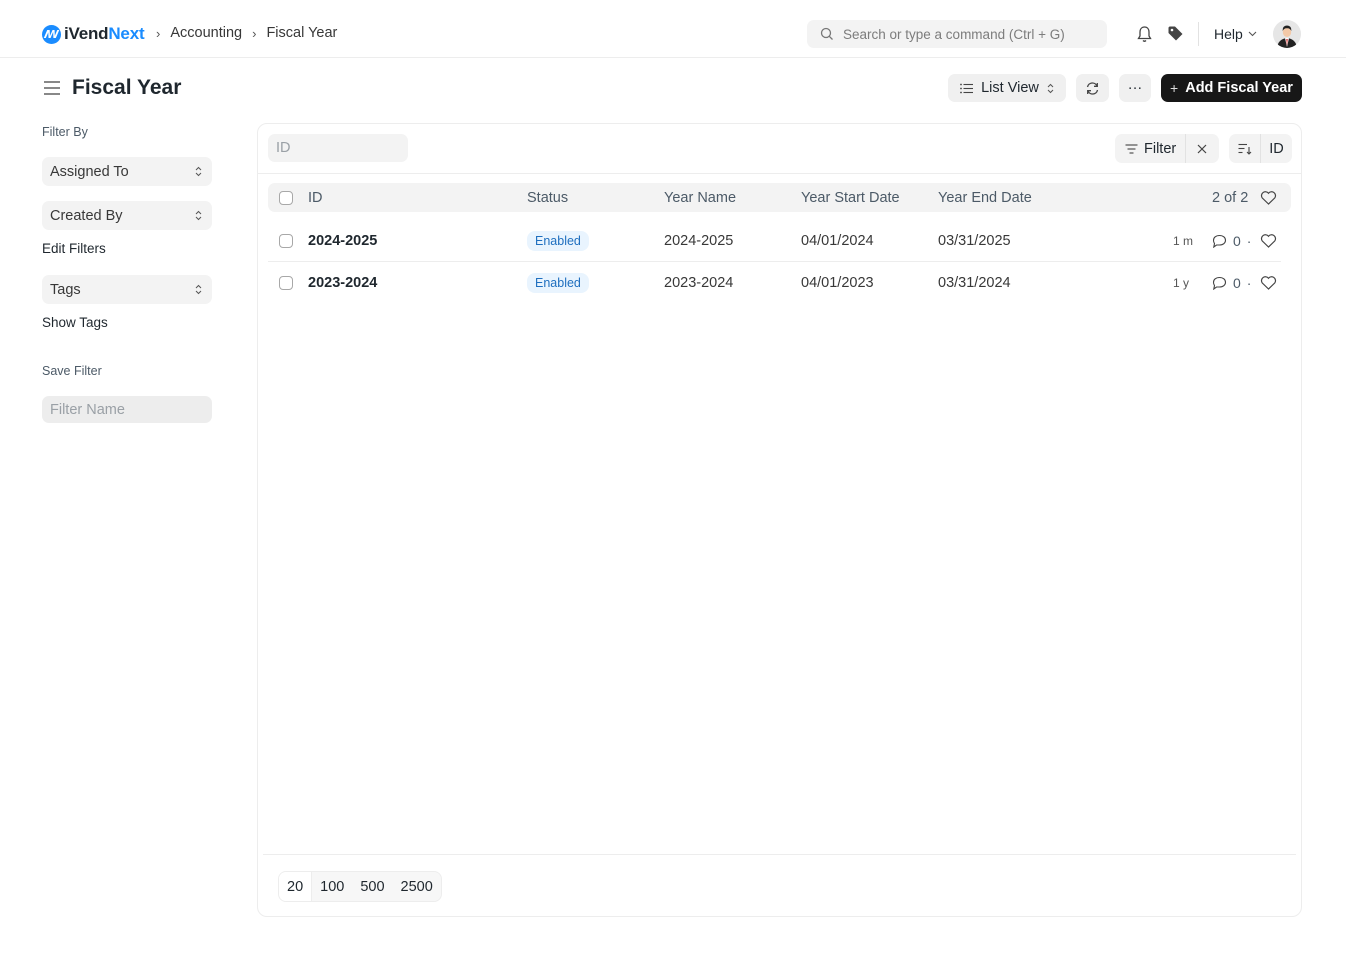 The image size is (1346, 958). I want to click on clear-filter-button, so click(1202, 149).